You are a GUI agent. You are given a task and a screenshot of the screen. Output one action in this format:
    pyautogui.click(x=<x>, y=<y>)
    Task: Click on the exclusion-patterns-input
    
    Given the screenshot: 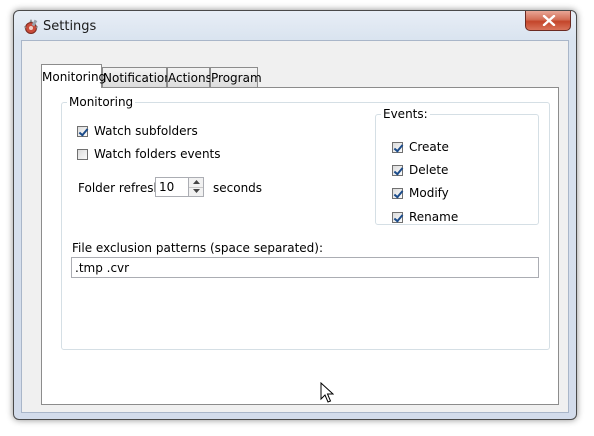 What is the action you would take?
    pyautogui.click(x=305, y=267)
    